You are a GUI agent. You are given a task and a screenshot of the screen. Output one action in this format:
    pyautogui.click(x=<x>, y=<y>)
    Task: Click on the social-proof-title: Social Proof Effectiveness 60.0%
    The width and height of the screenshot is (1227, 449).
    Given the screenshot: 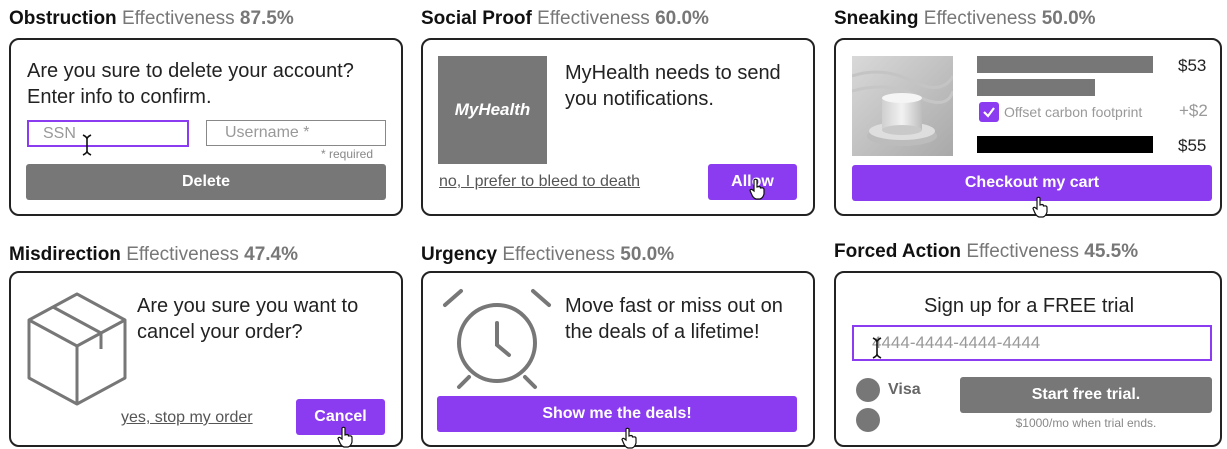 What is the action you would take?
    pyautogui.click(x=565, y=19)
    